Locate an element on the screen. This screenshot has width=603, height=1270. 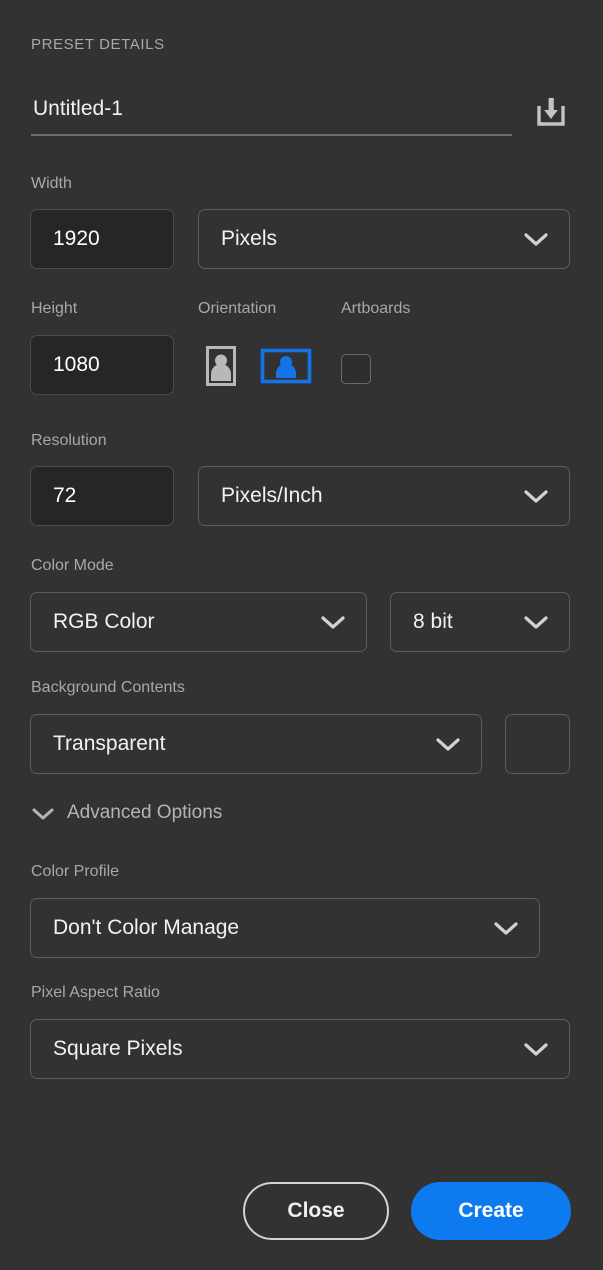
close-button: Close is located at coordinates (316, 1211).